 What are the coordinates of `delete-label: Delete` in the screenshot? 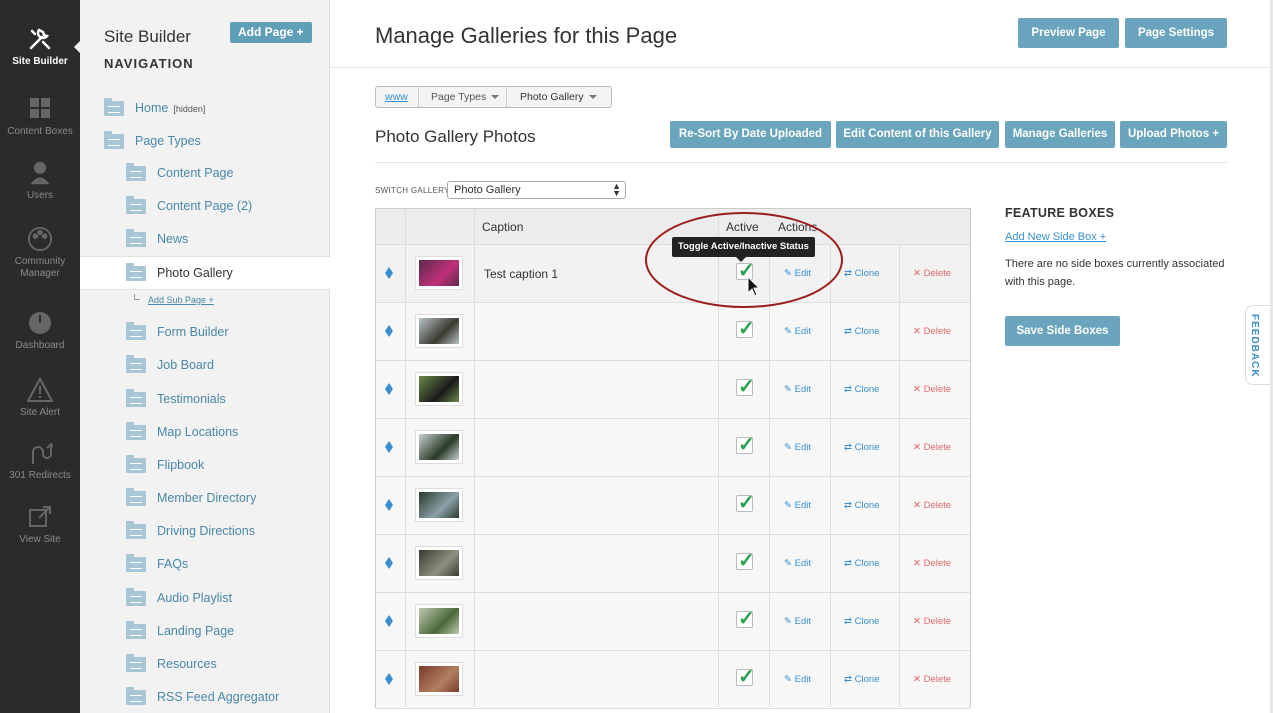 It's located at (937, 563).